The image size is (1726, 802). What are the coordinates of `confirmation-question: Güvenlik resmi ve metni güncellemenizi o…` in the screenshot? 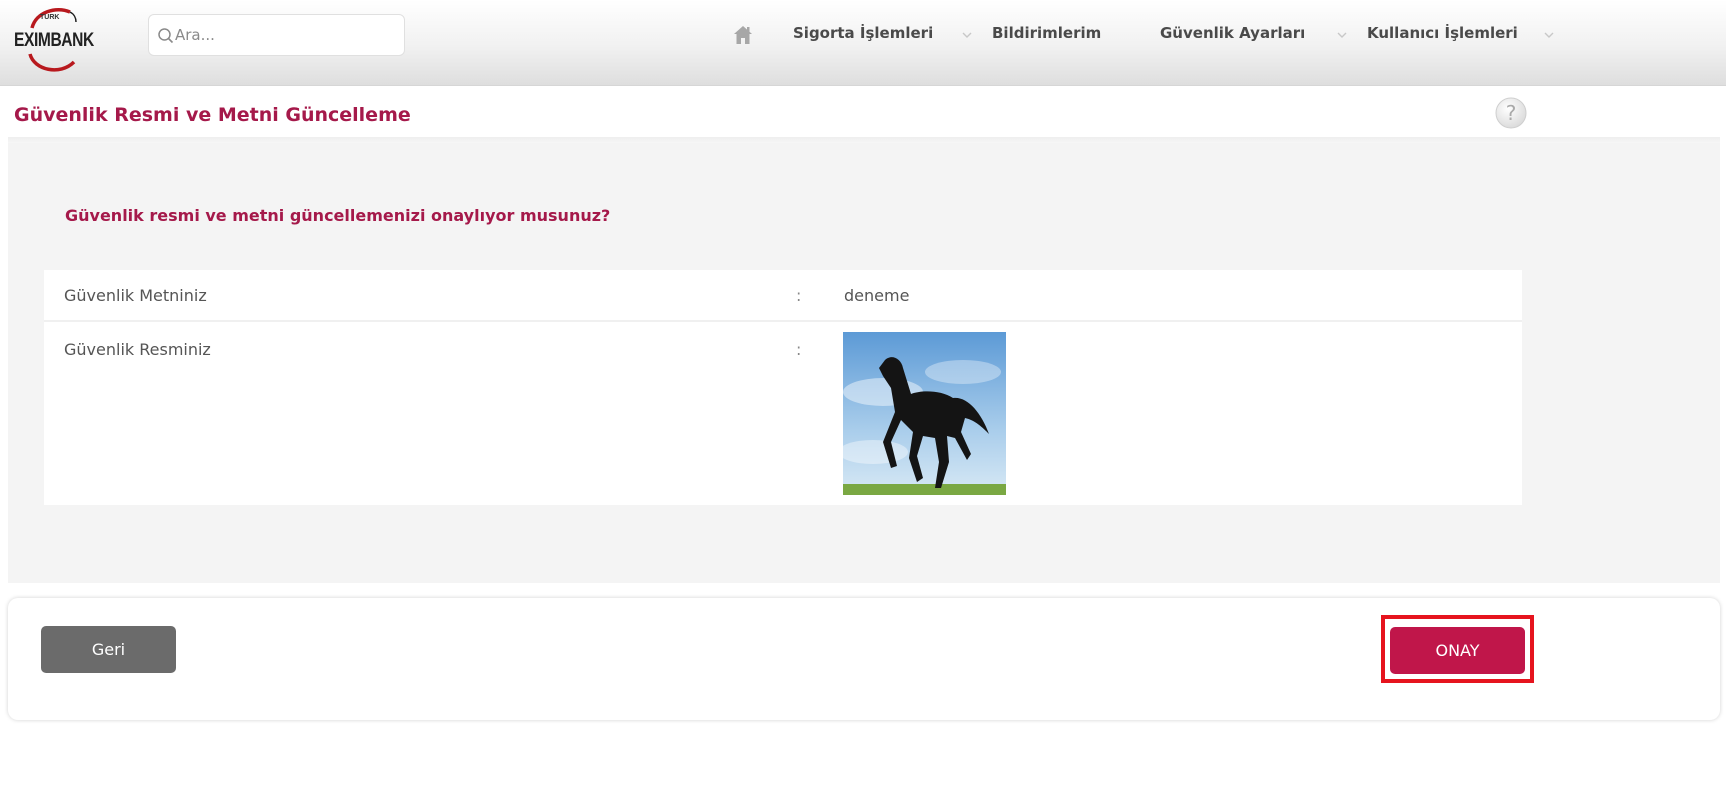 It's located at (338, 215).